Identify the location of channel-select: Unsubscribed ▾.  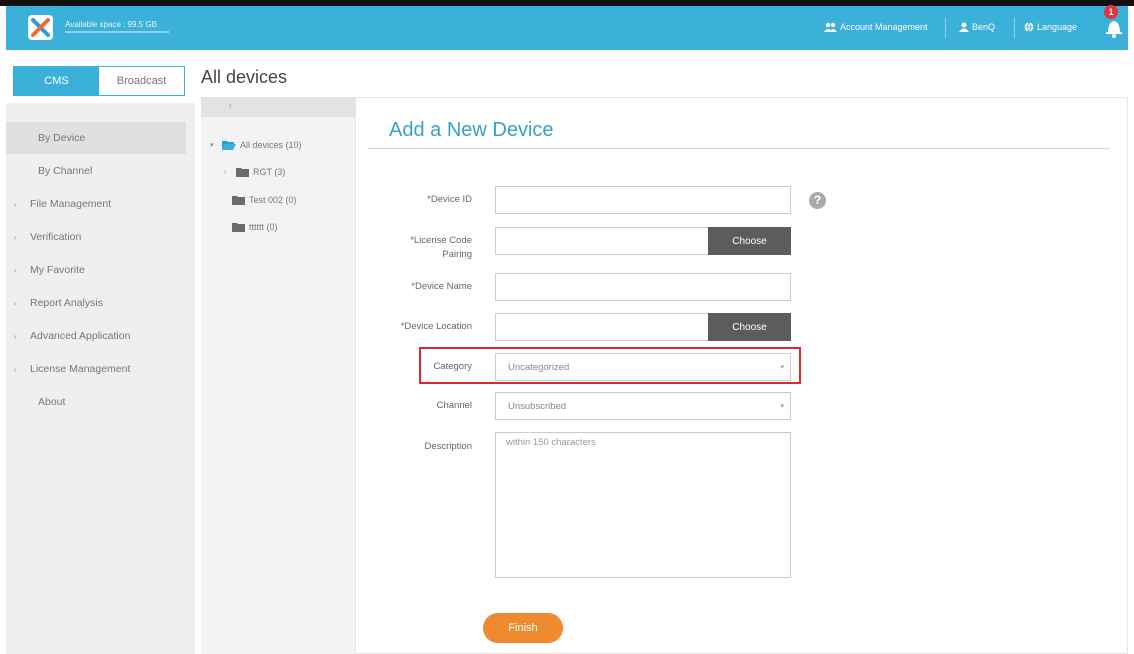
(643, 406).